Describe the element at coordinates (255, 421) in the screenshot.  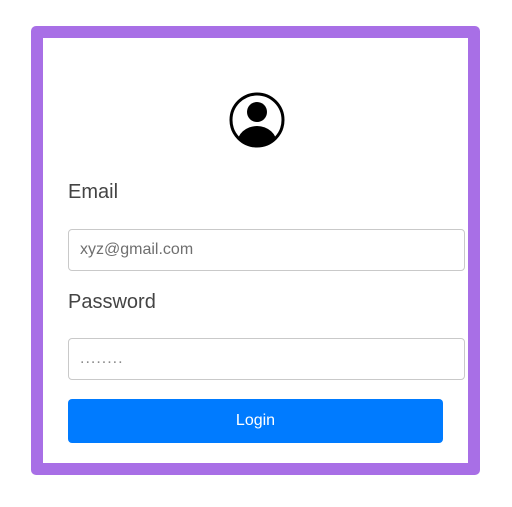
I see `login-button: Login` at that location.